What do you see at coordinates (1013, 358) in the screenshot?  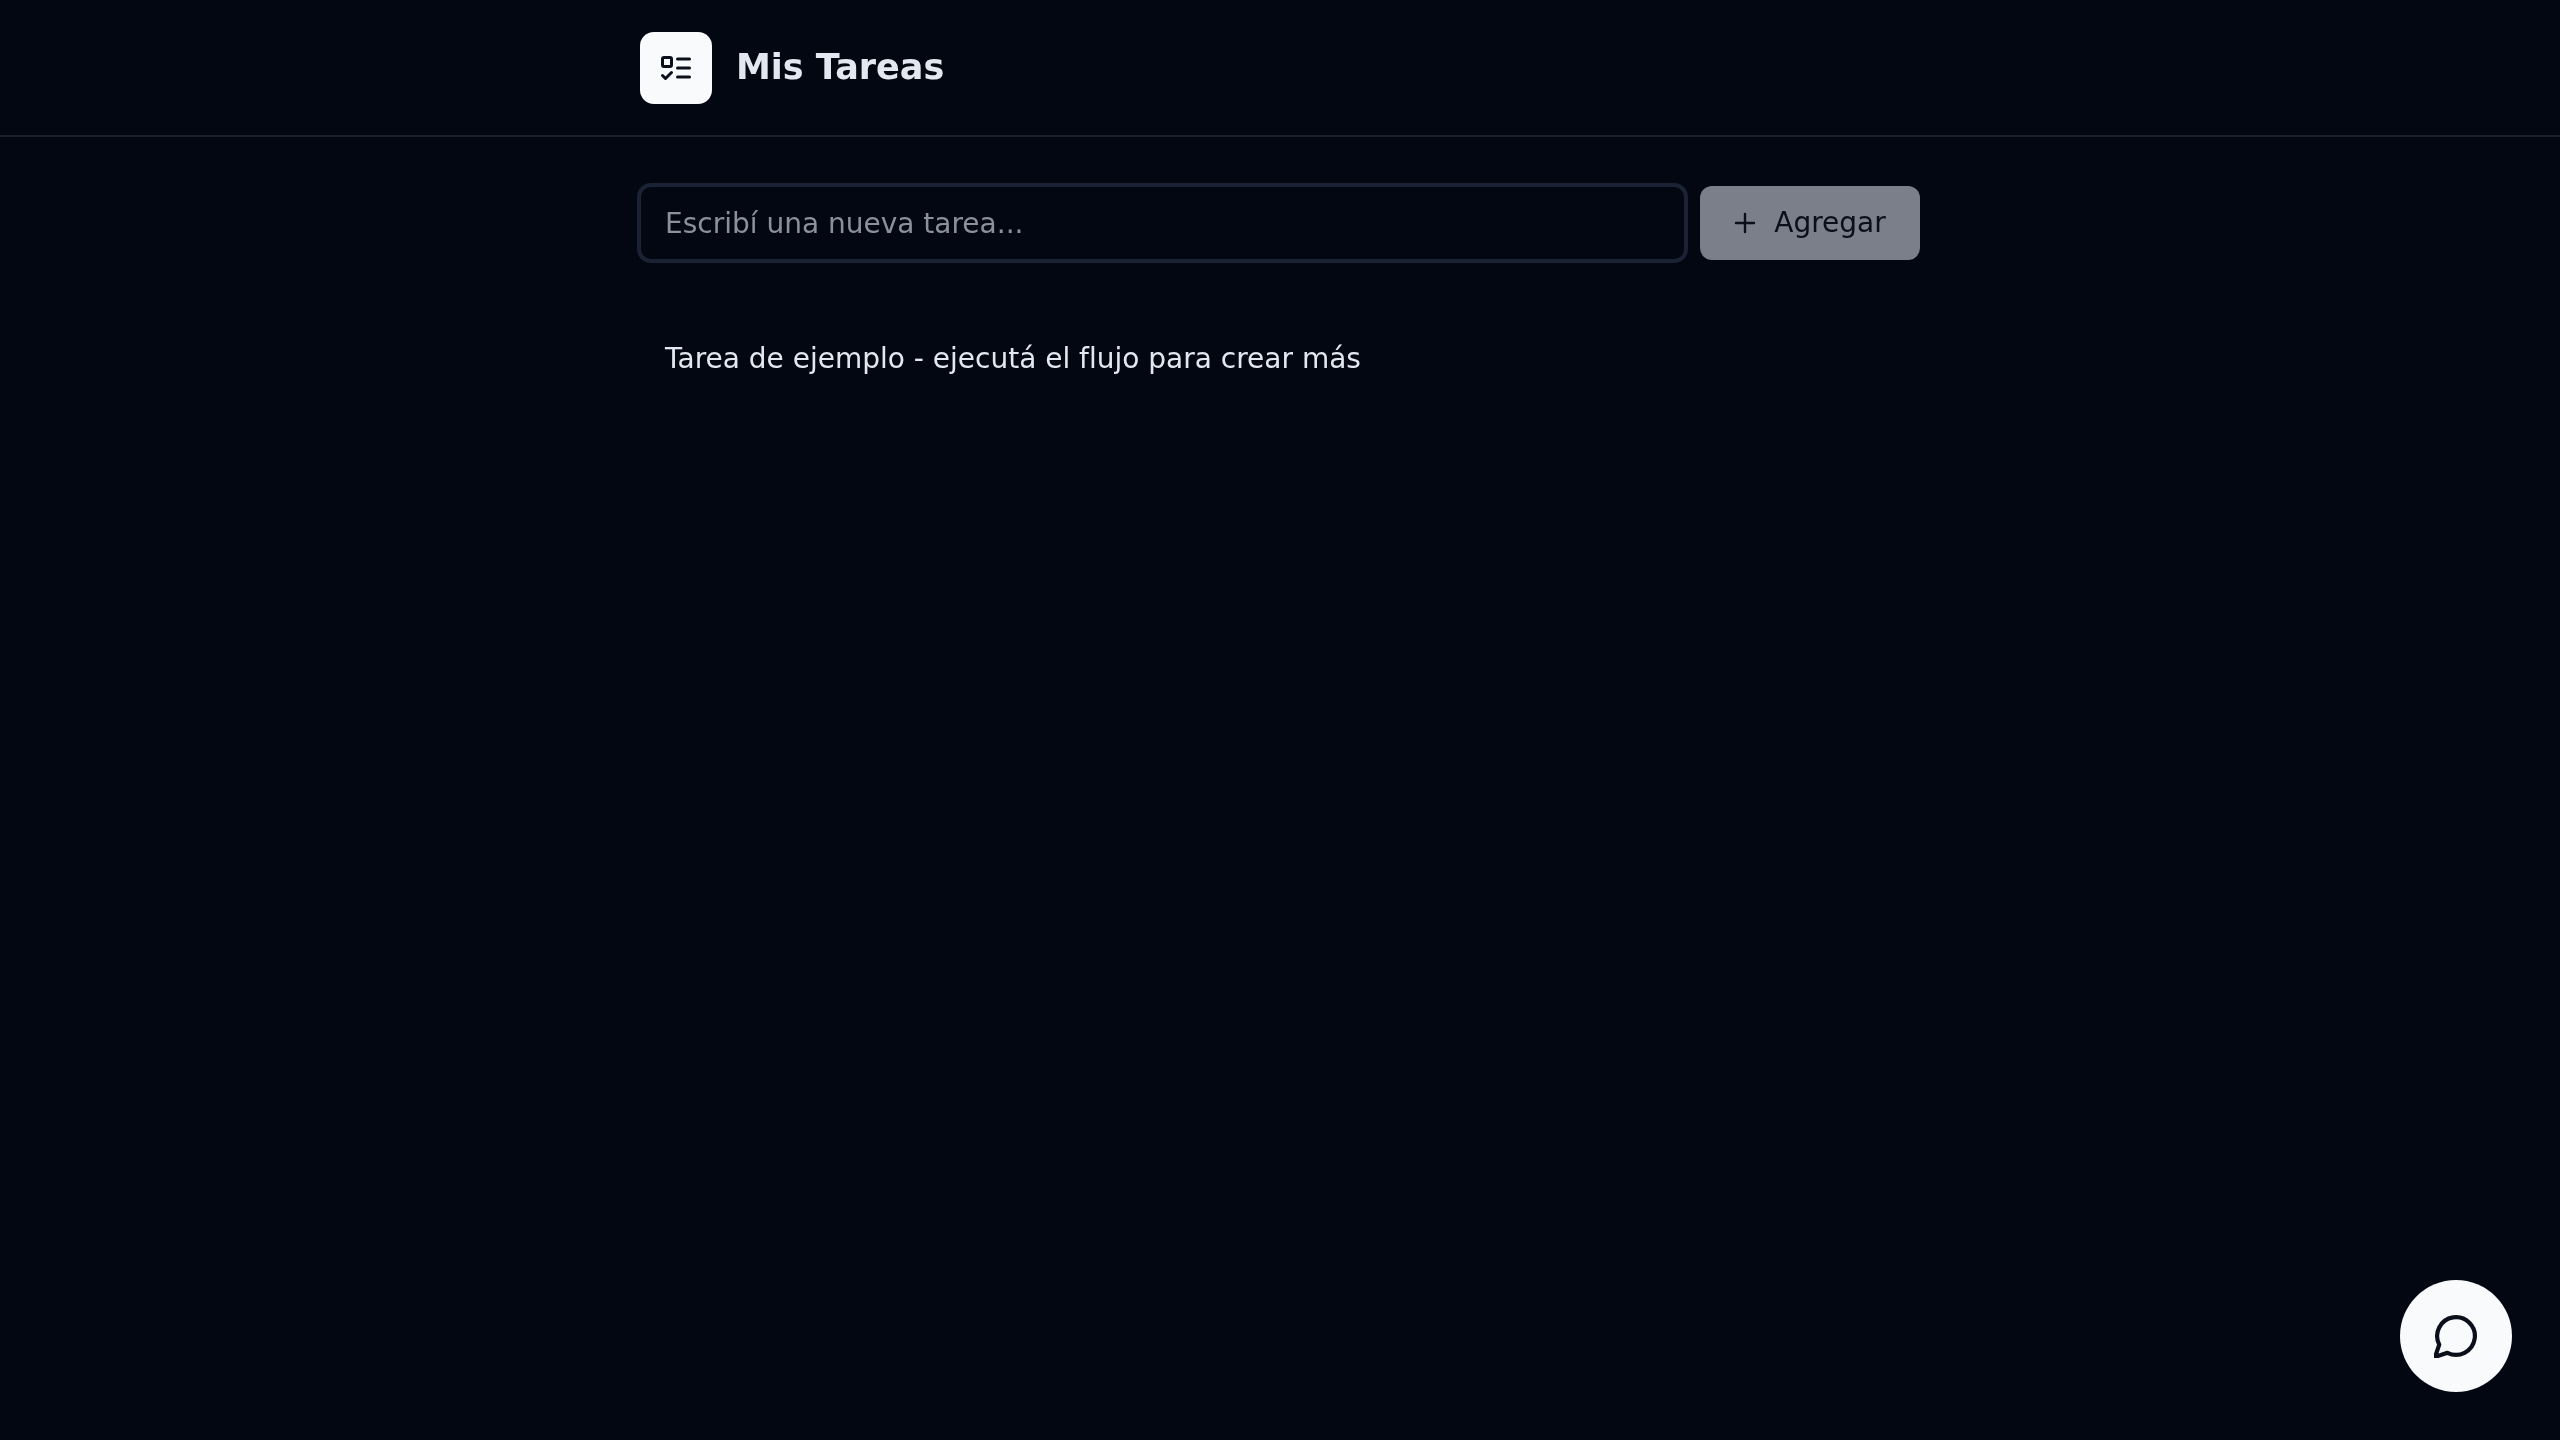 I see `task-text: Tarea de ejemplo - ejecutá el flujo para crear más` at bounding box center [1013, 358].